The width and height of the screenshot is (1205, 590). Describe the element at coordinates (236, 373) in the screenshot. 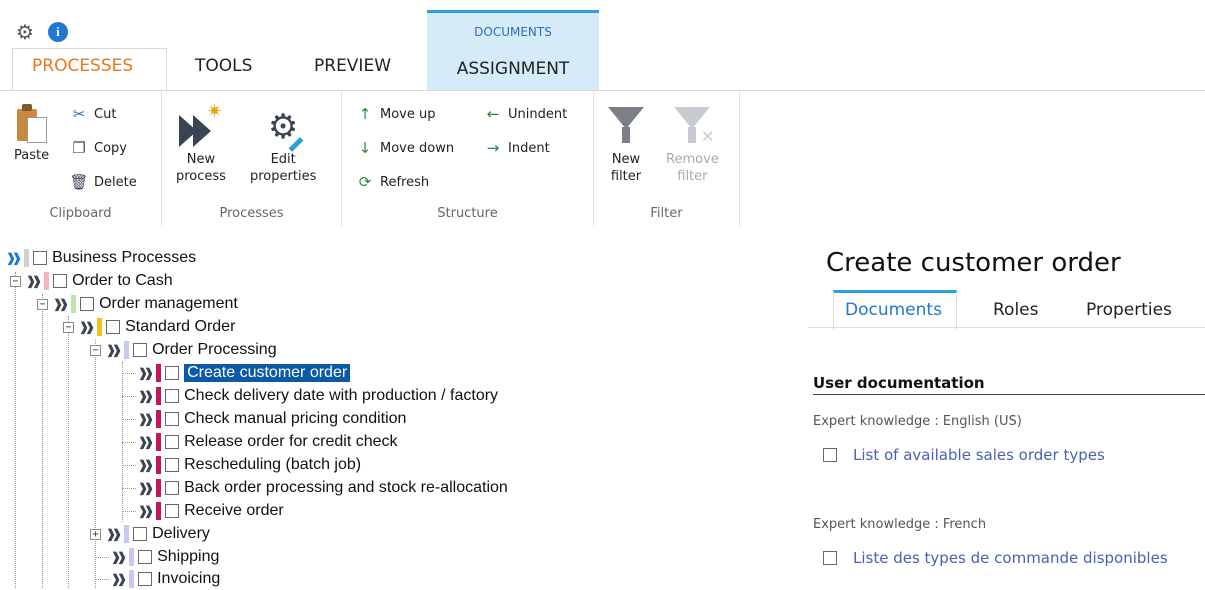

I see `tree-node: ❱❱ Create customer order` at that location.